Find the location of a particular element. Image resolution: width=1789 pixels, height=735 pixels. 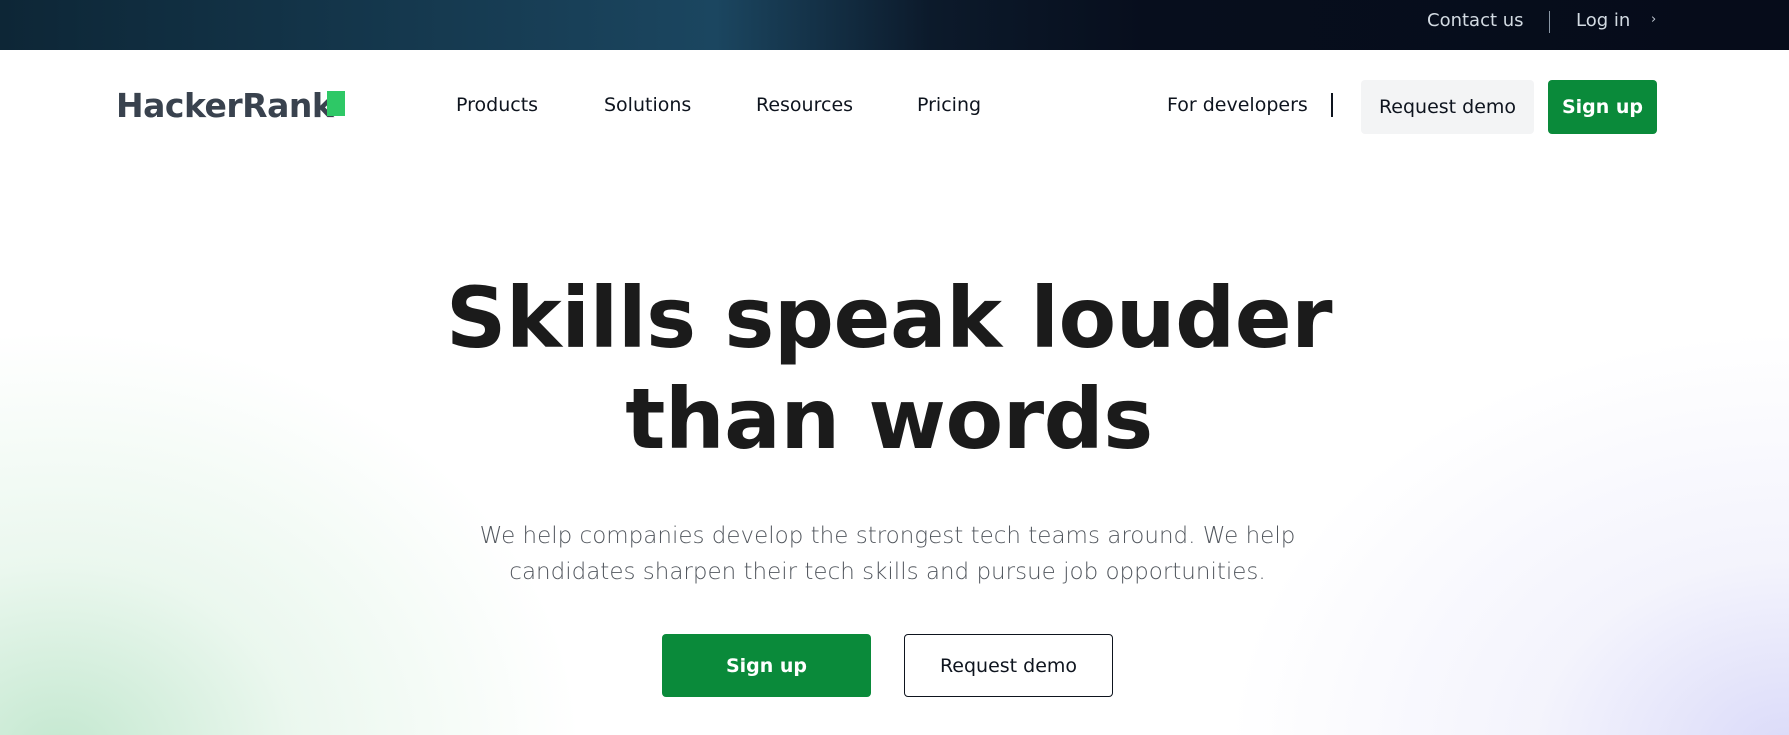

top-utility-bar: Contact us Log in › is located at coordinates (894, 25).